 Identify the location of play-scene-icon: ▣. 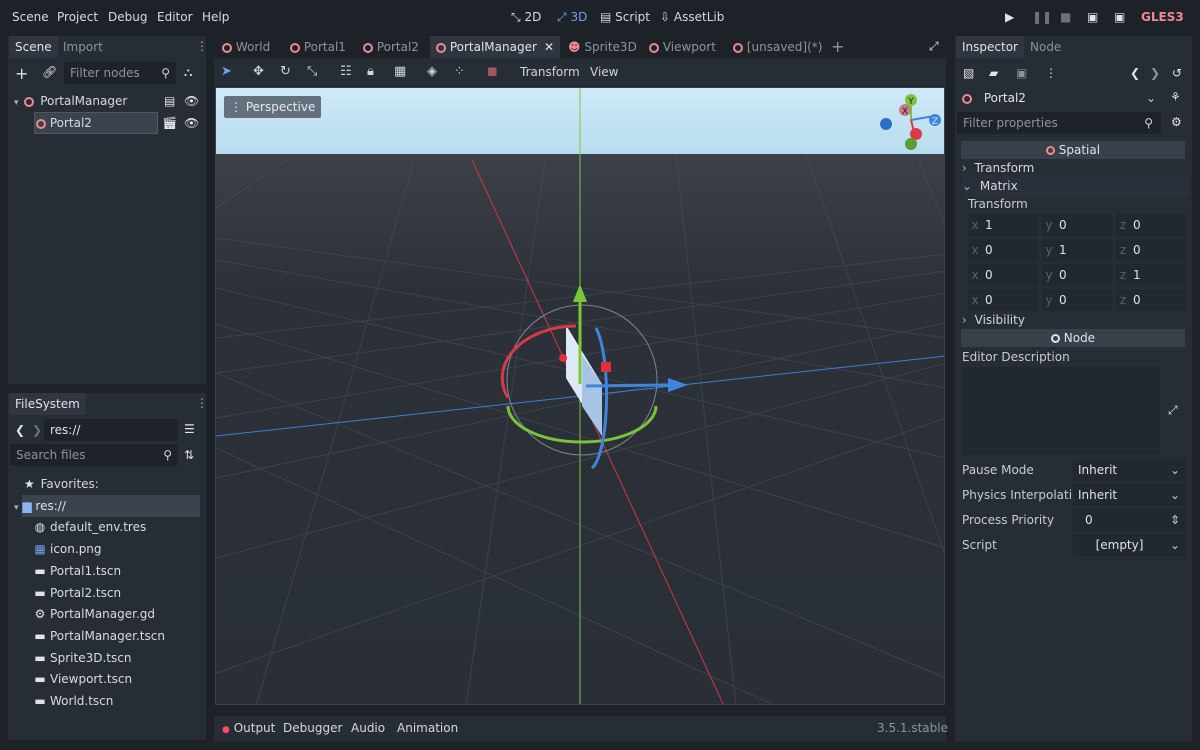
(1092, 17).